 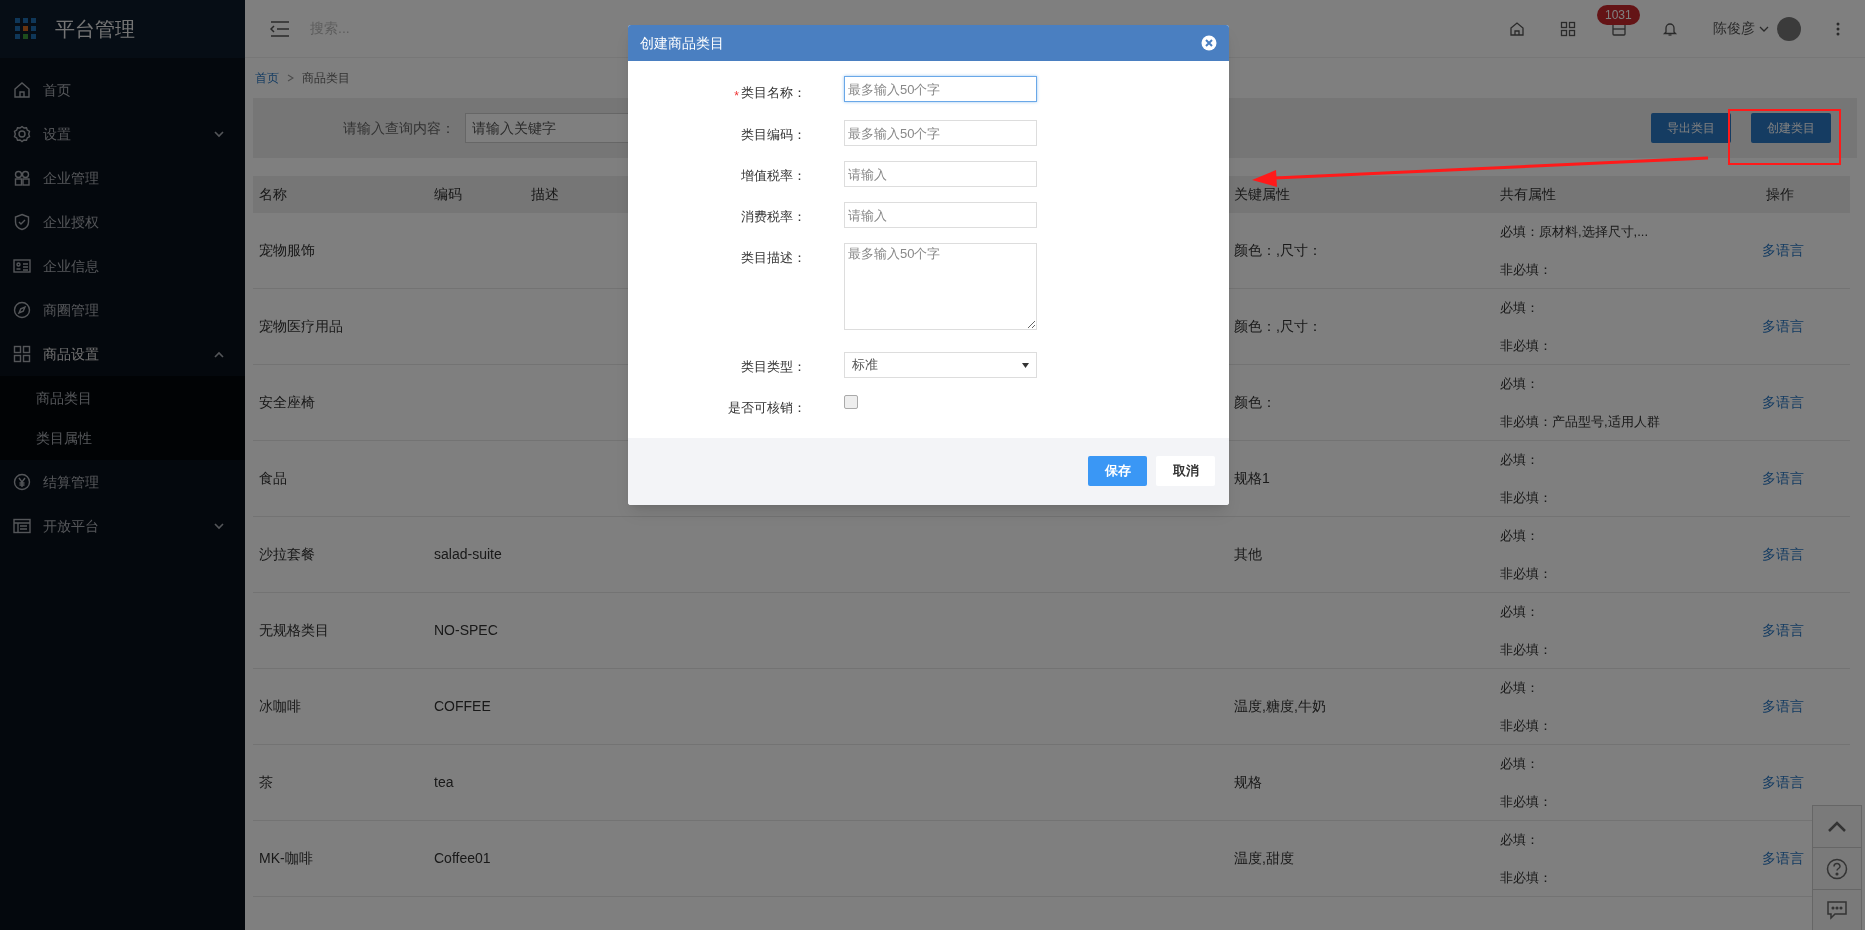 What do you see at coordinates (287, 402) in the screenshot?
I see `table-cell: 安全座椅` at bounding box center [287, 402].